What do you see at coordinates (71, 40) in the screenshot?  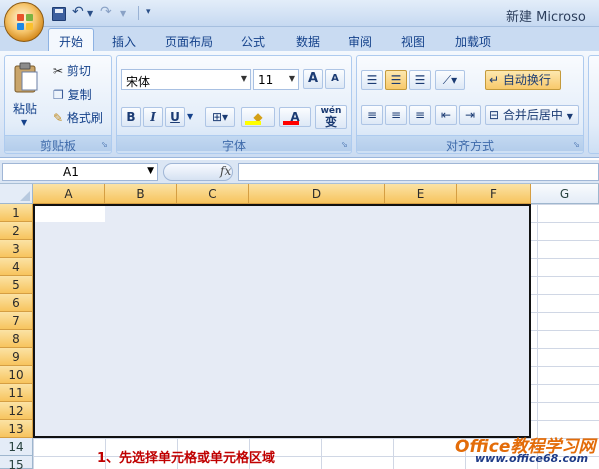 I see `tab-home: 开始` at bounding box center [71, 40].